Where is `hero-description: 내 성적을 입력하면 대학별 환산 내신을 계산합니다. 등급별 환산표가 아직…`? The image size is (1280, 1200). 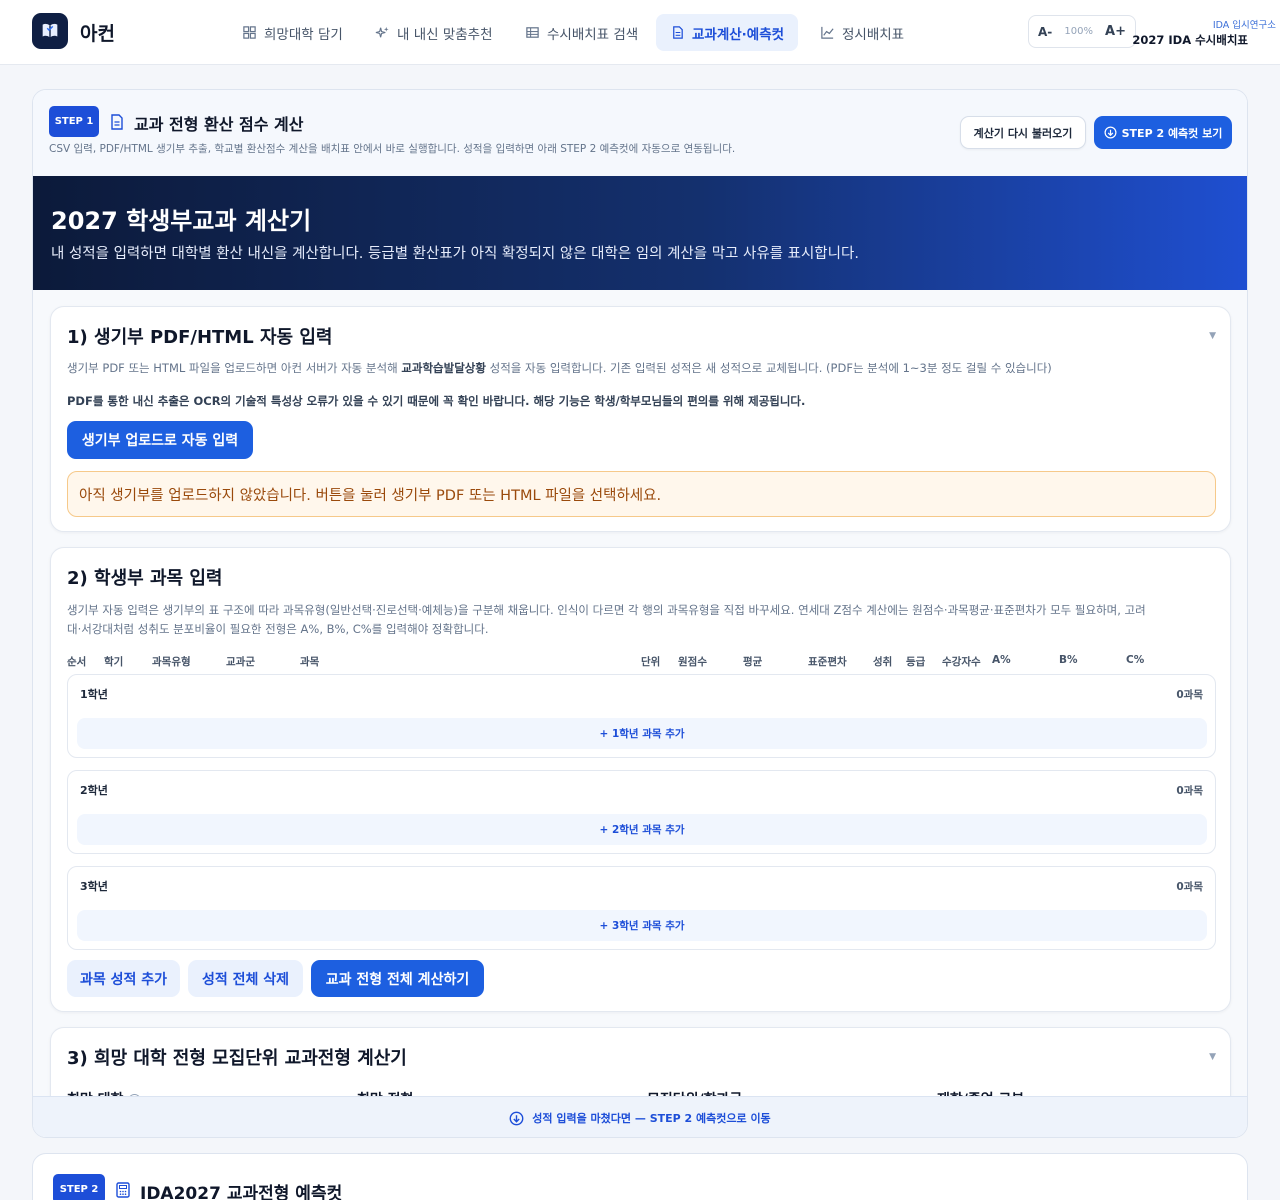 hero-description: 내 성적을 입력하면 대학별 환산 내신을 계산합니다. 등급별 환산표가 아직… is located at coordinates (455, 254).